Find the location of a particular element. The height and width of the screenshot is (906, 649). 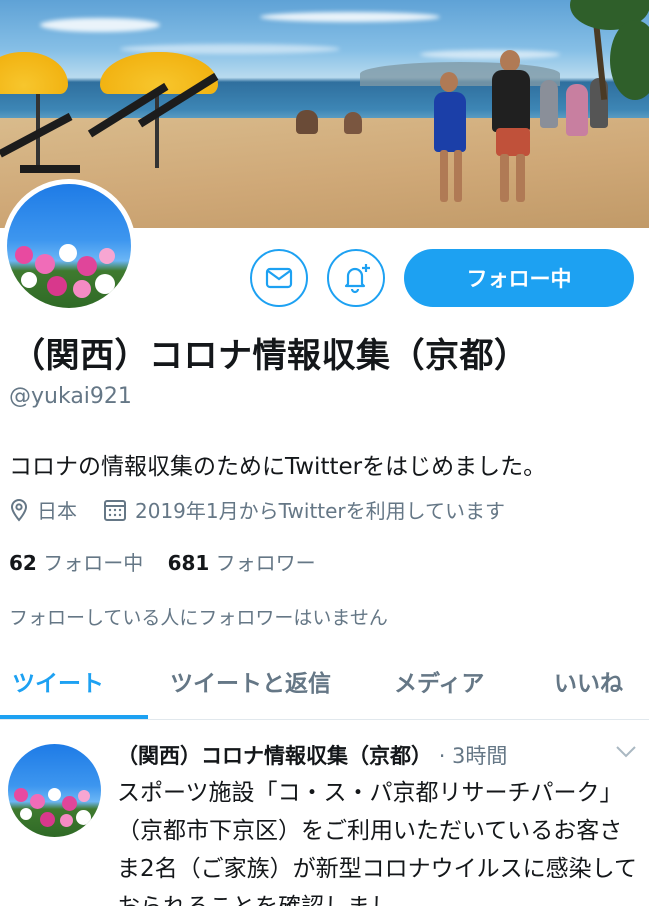

tweet-header: （関西）コロナ情報収集（京都） · 3時間 is located at coordinates (377, 755).